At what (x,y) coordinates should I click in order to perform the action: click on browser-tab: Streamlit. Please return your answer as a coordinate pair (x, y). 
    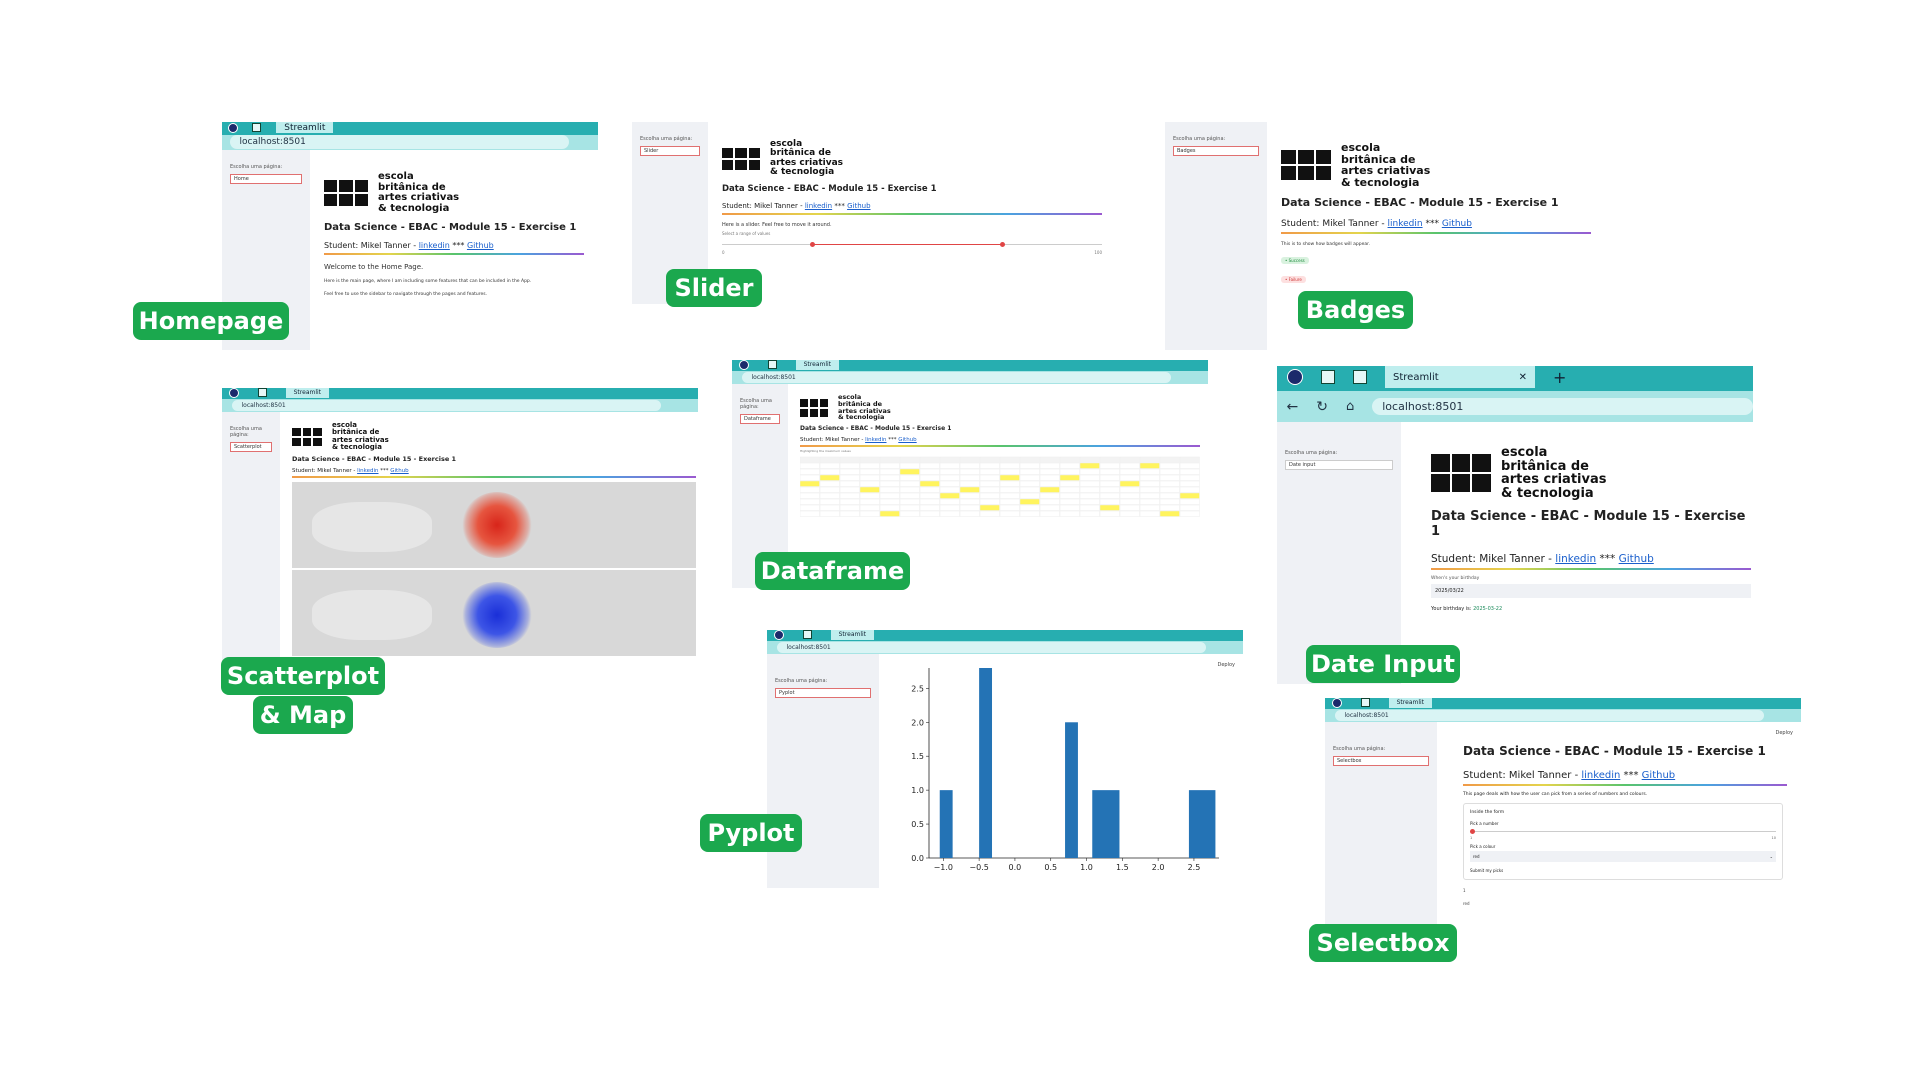
    Looking at the image, I should click on (852, 635).